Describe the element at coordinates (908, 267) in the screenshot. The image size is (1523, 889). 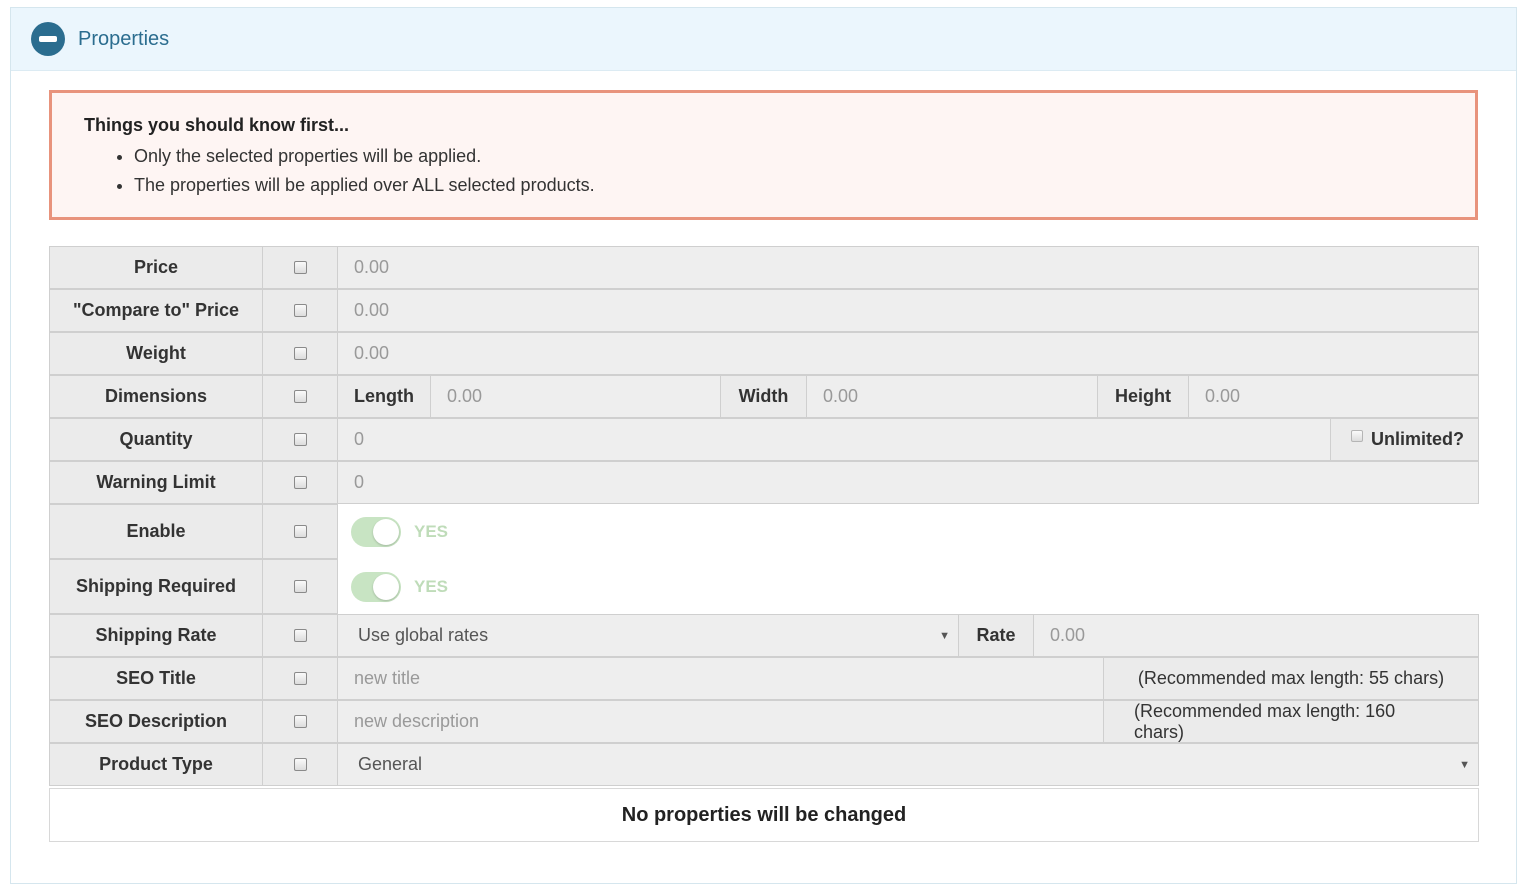
I see `price-input: 0.00` at that location.